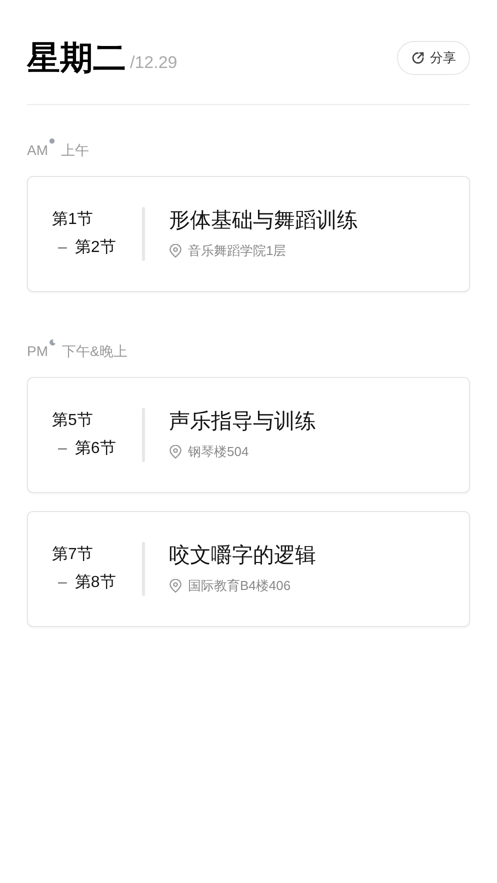 The image size is (497, 883). What do you see at coordinates (263, 221) in the screenshot?
I see `course-name: 形体基础与舞蹈训练` at bounding box center [263, 221].